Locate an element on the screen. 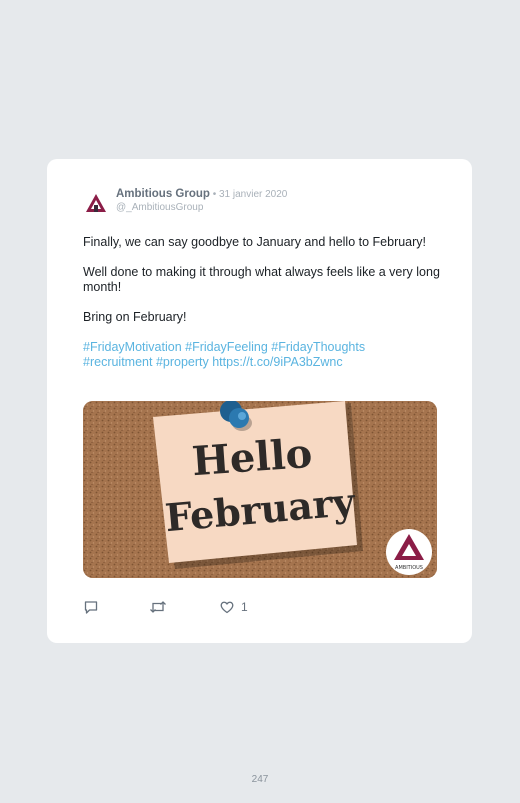  retweet-icon is located at coordinates (158, 607).